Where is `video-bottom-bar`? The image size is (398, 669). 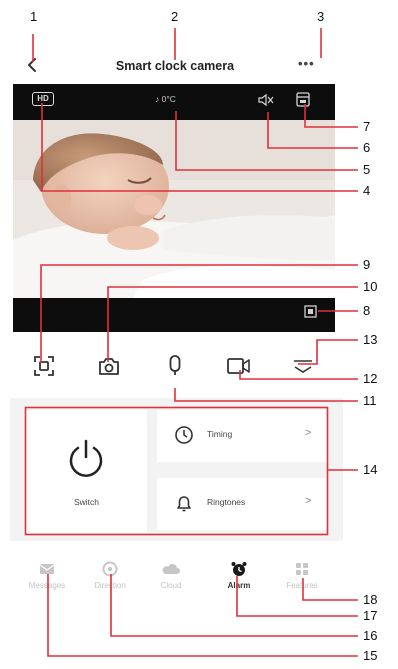
video-bottom-bar is located at coordinates (174, 315).